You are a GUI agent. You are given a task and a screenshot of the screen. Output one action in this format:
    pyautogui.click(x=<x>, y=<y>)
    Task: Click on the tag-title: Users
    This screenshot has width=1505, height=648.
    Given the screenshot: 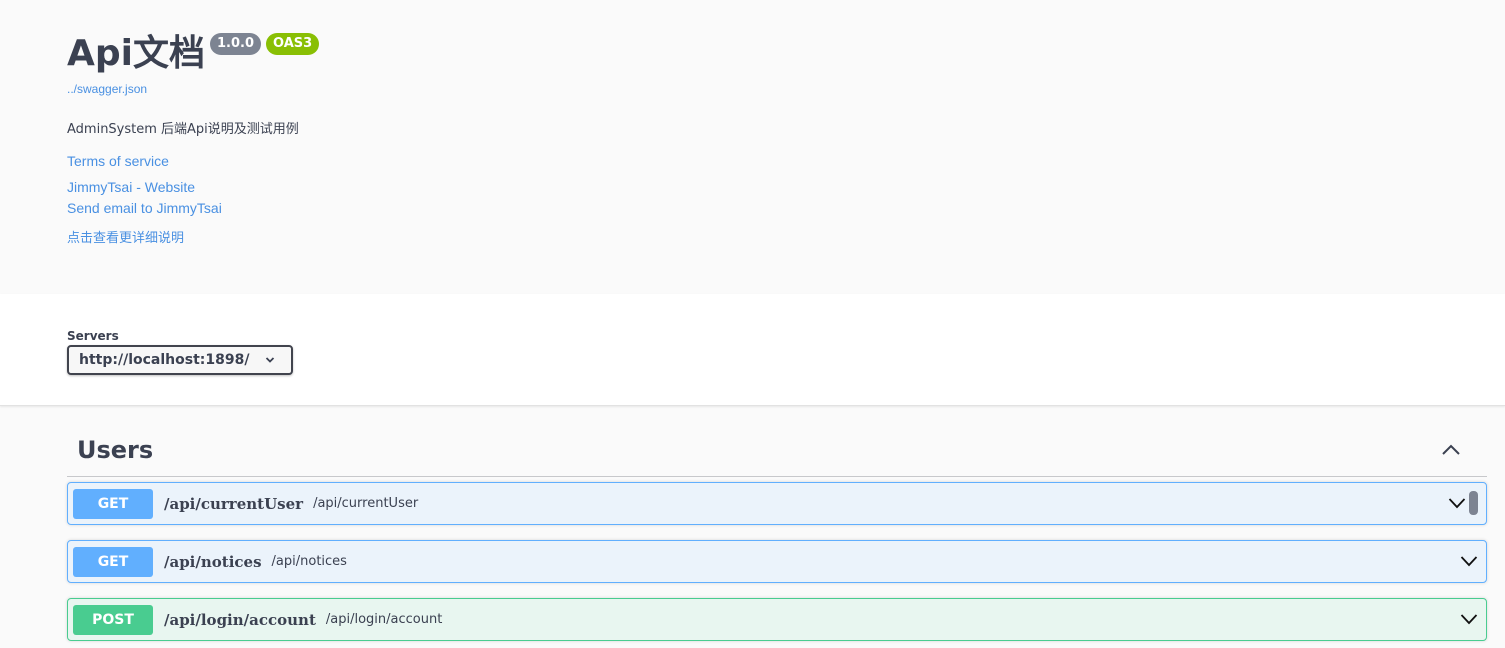 What is the action you would take?
    pyautogui.click(x=115, y=450)
    